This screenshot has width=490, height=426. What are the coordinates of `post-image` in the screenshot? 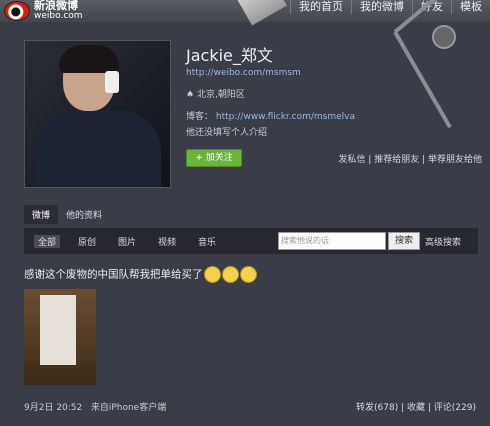 It's located at (60, 337).